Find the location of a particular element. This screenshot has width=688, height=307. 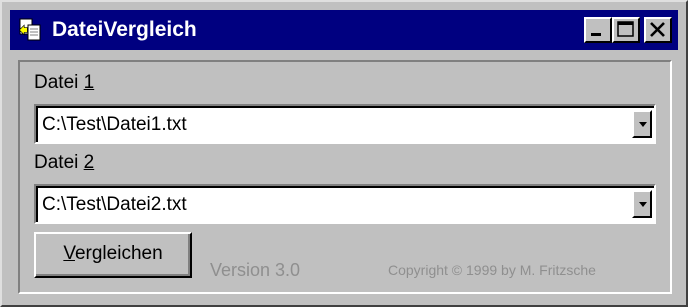

files-compare-icon is located at coordinates (31, 30).